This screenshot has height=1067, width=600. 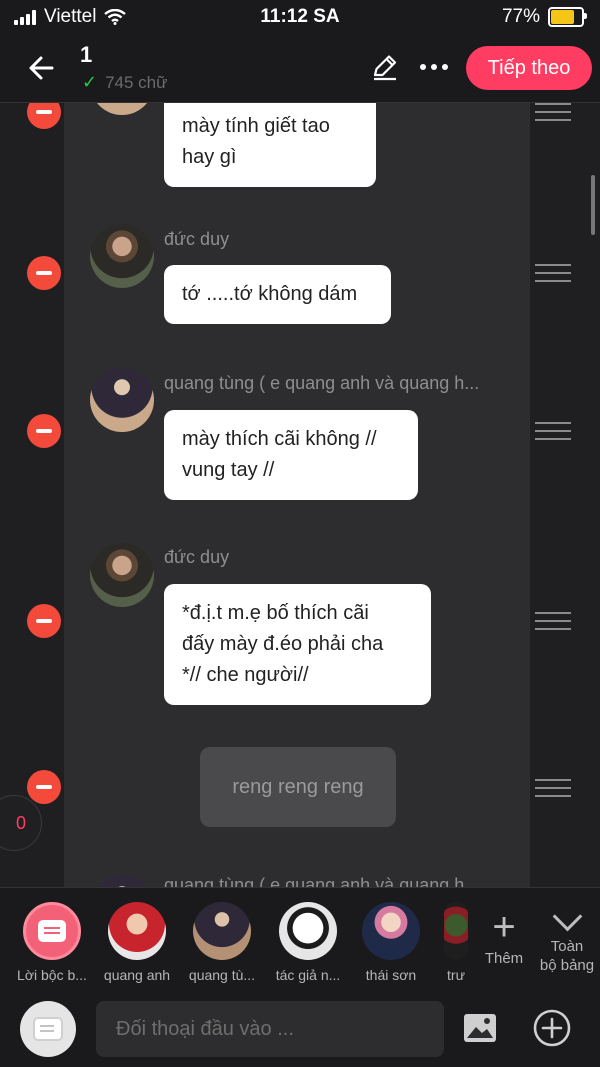 I want to click on character-thai-son: thái sơn, so click(x=391, y=942).